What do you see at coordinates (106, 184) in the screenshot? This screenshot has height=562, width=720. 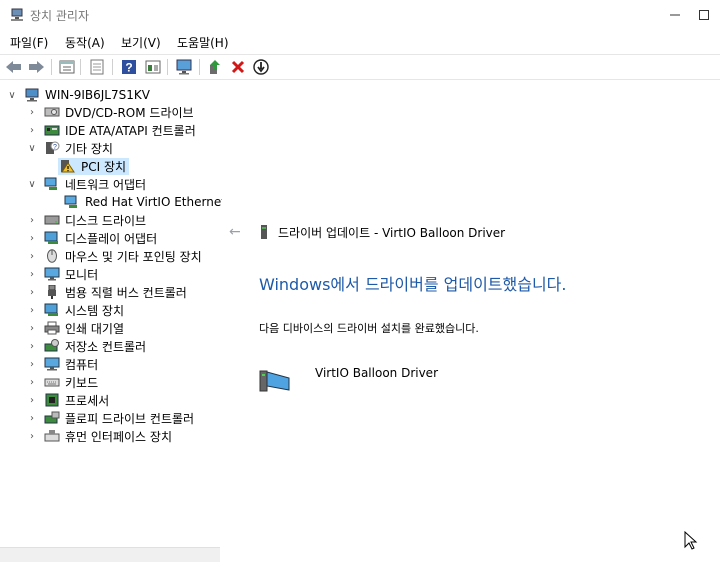 I see `tree-item-label: 네트워크 어댑터` at bounding box center [106, 184].